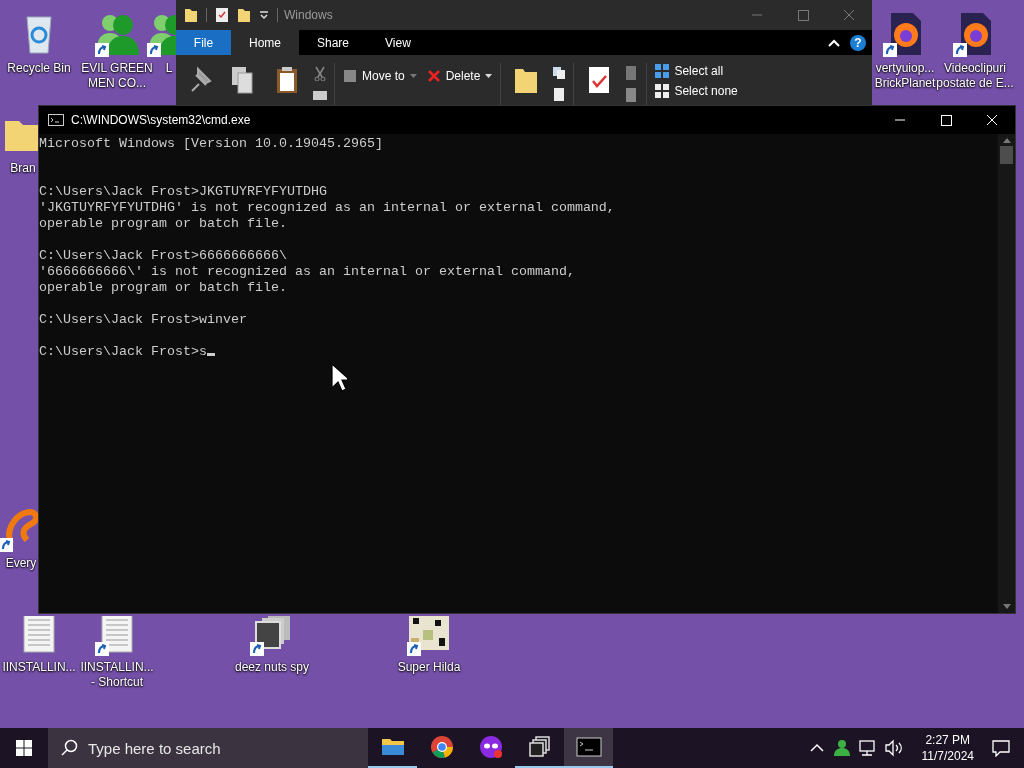 The image size is (1024, 768). I want to click on help-button: ?, so click(858, 42).